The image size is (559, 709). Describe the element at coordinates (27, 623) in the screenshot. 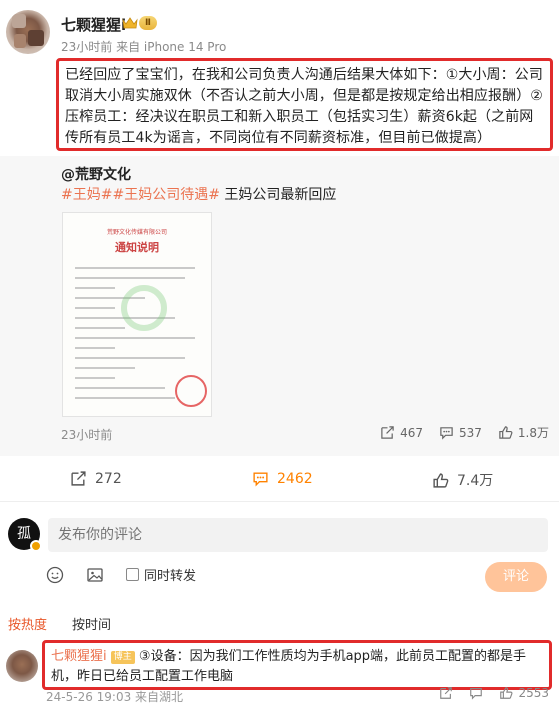

I see `tab-by-hot: 按热度` at that location.